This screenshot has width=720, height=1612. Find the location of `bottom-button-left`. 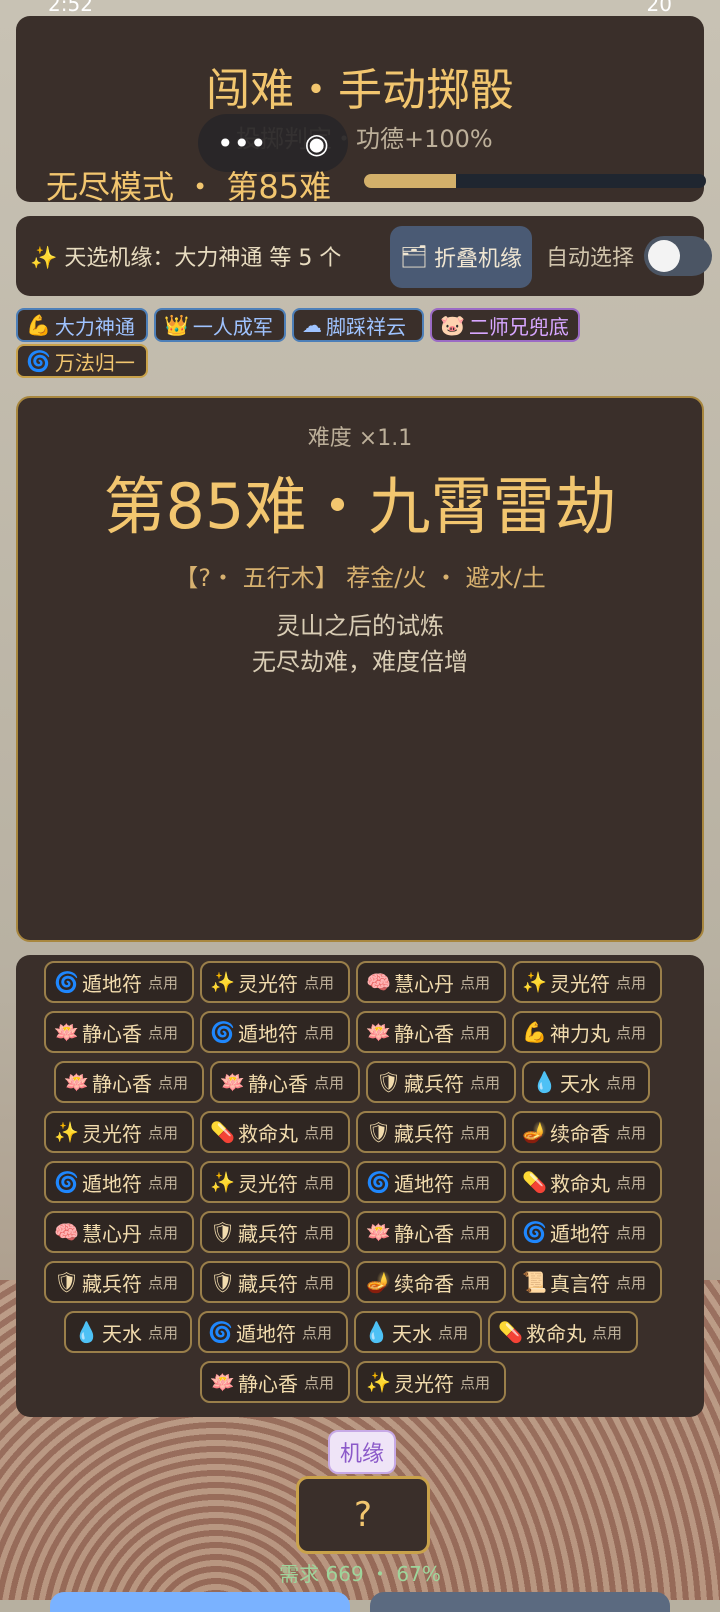

bottom-button-left is located at coordinates (200, 1602).